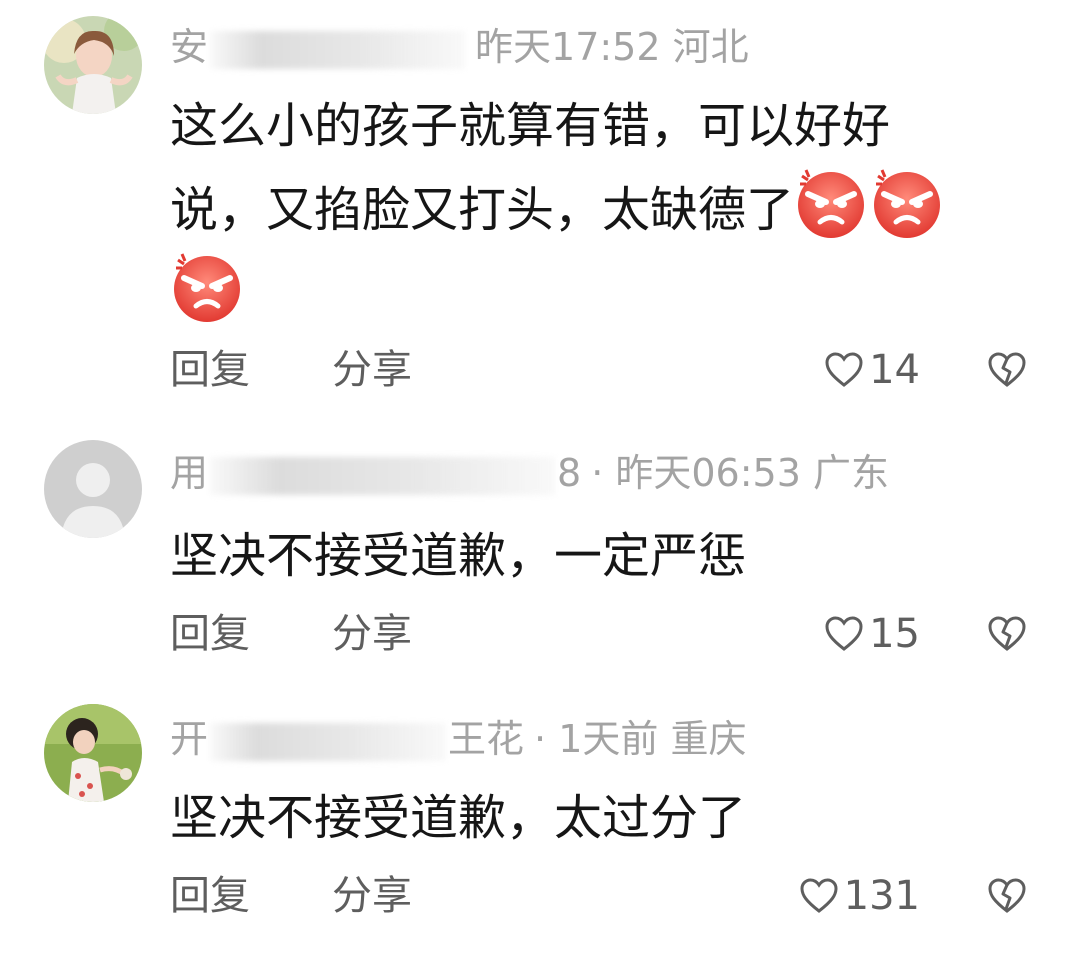 This screenshot has height=954, width=1080. I want to click on timestamp-location: · 1天前 重庆, so click(640, 739).